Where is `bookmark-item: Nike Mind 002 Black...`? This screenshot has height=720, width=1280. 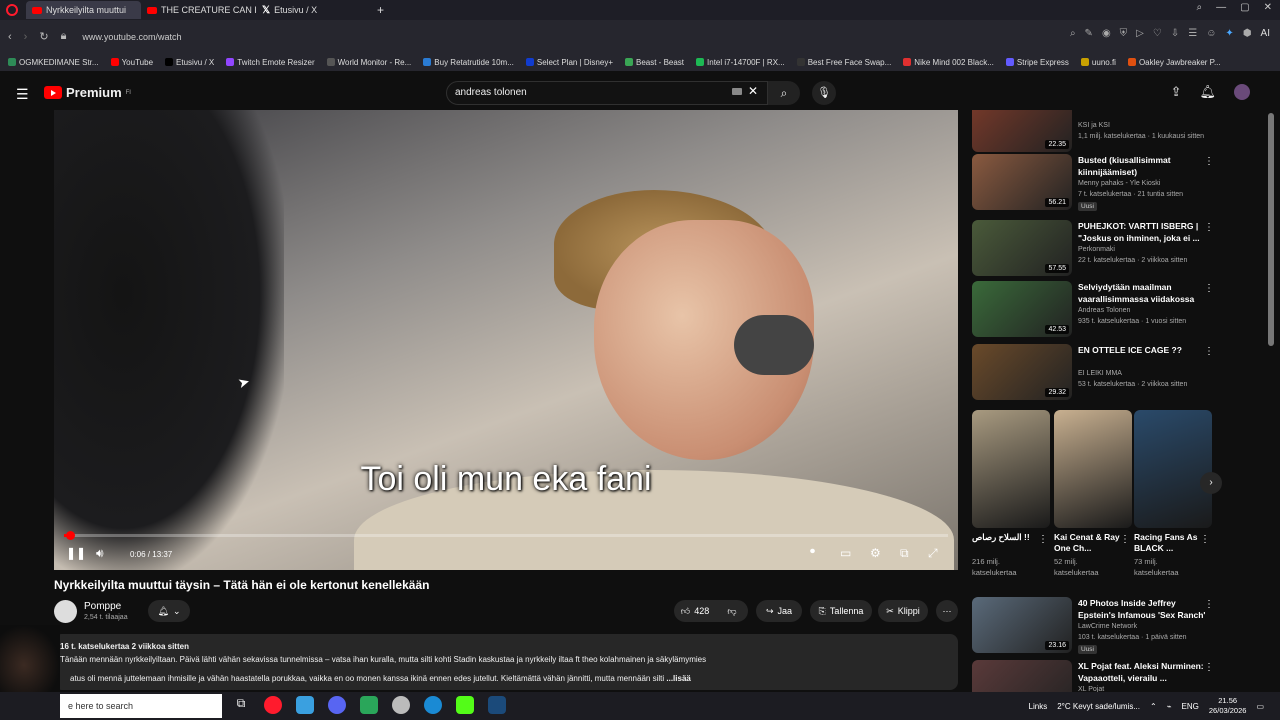
bookmark-item: Nike Mind 002 Black... is located at coordinates (948, 62).